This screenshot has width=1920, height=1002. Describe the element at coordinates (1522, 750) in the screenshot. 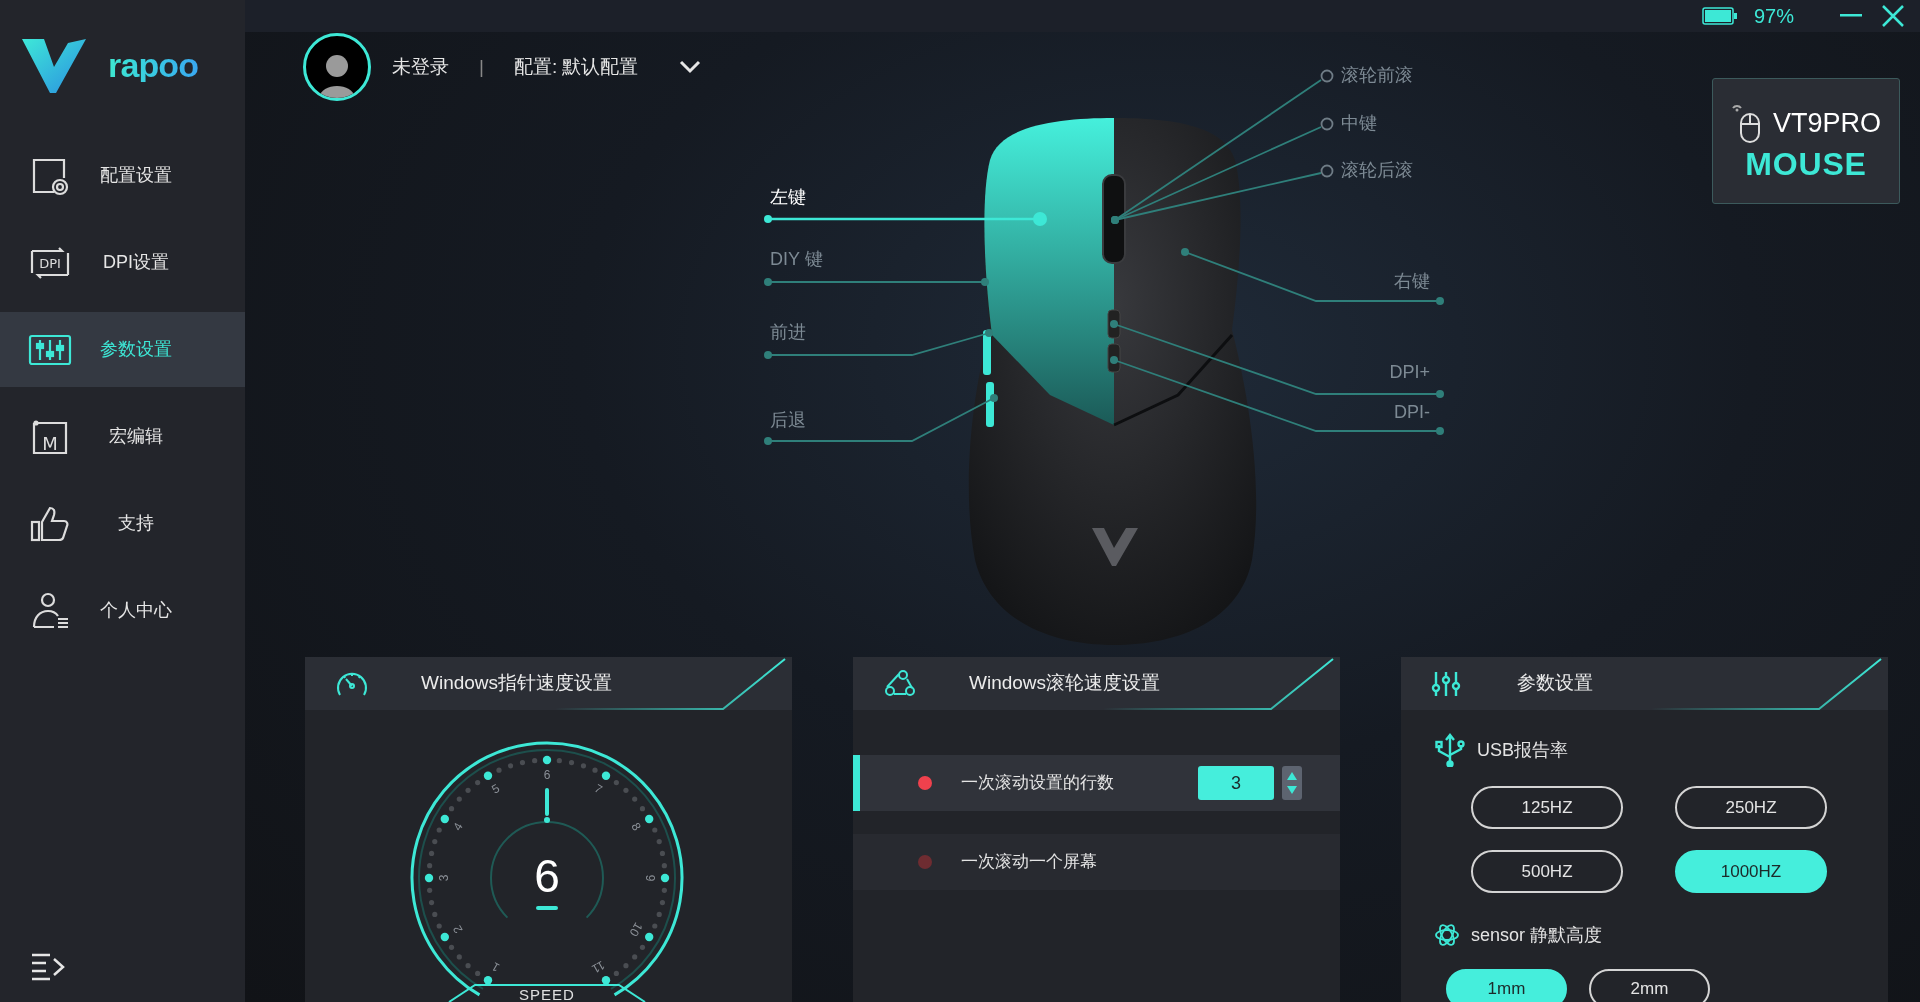

I see `section-label: USB报告率` at that location.